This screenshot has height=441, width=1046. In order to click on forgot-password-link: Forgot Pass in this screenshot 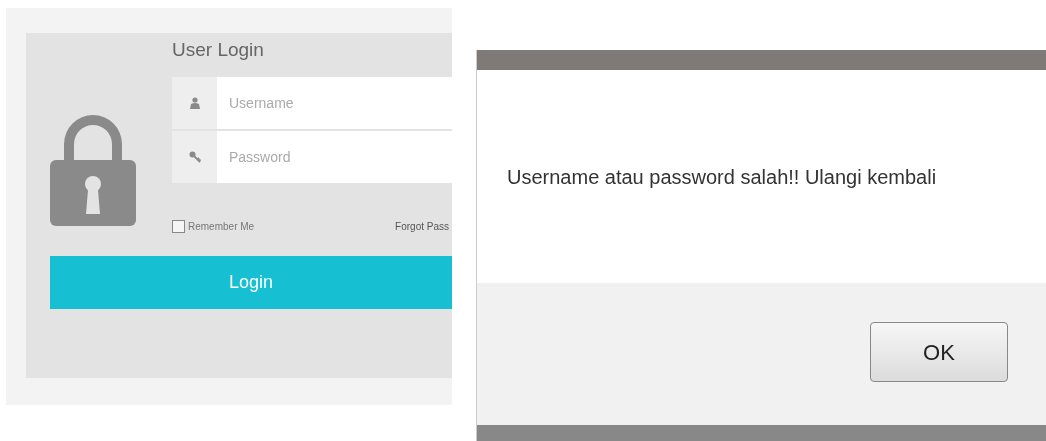, I will do `click(423, 226)`.